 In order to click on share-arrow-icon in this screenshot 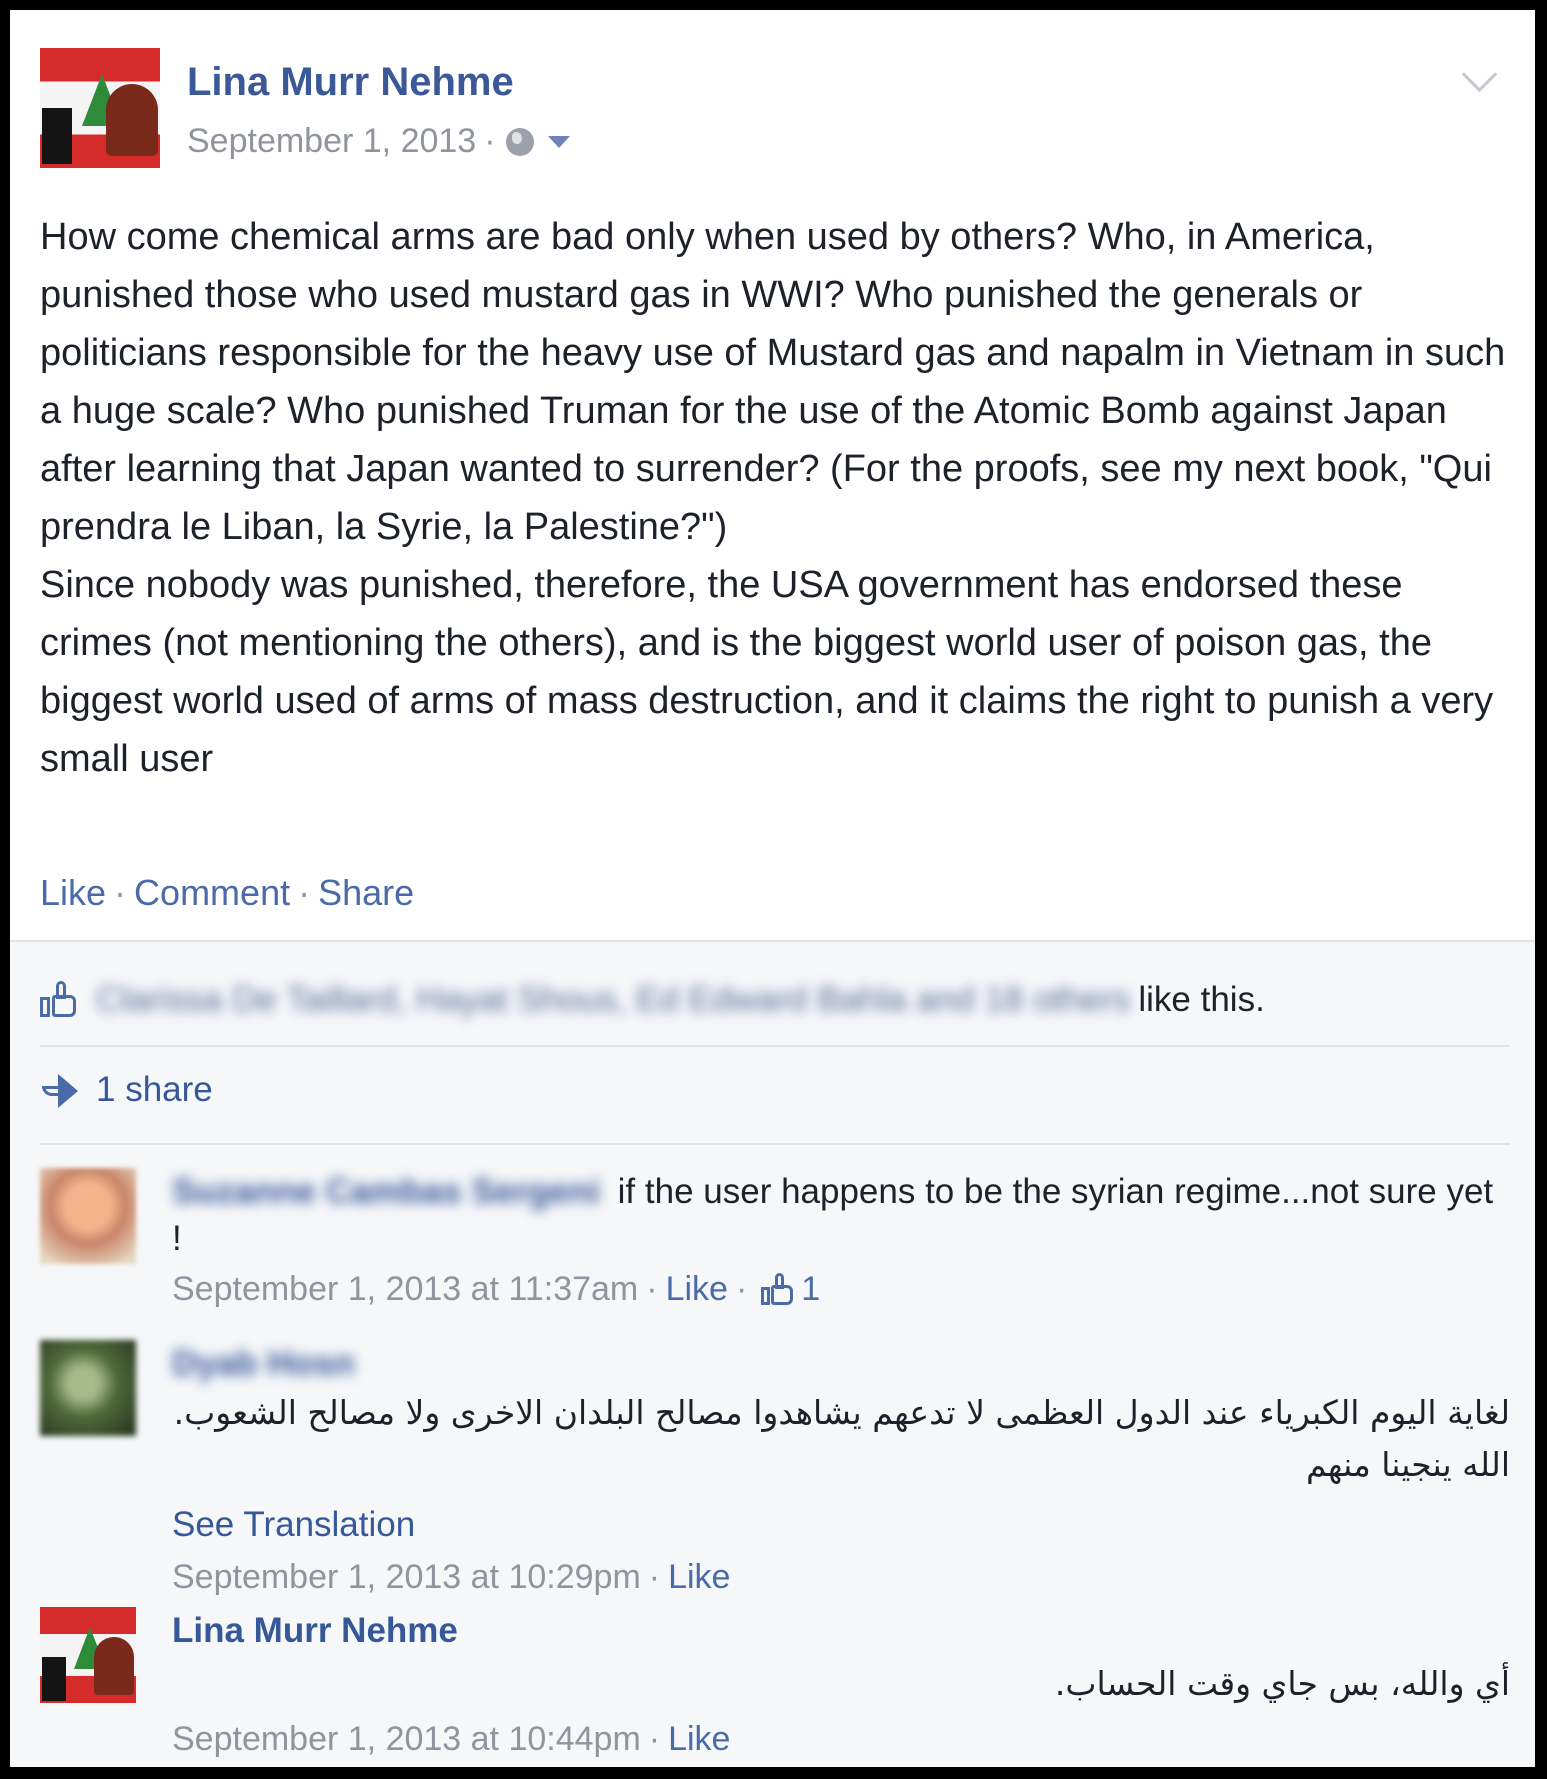, I will do `click(60, 1090)`.